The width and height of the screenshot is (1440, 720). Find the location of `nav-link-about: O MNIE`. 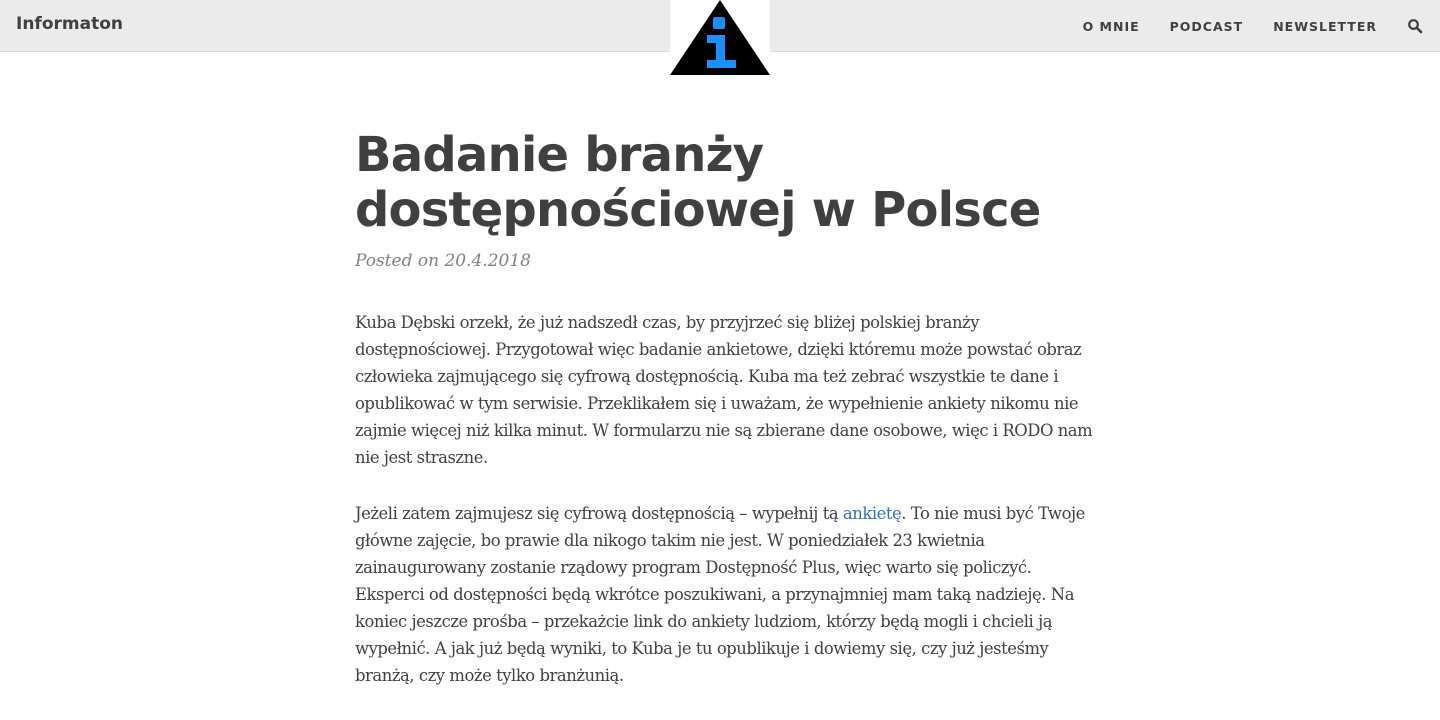

nav-link-about: O MNIE is located at coordinates (1111, 26).